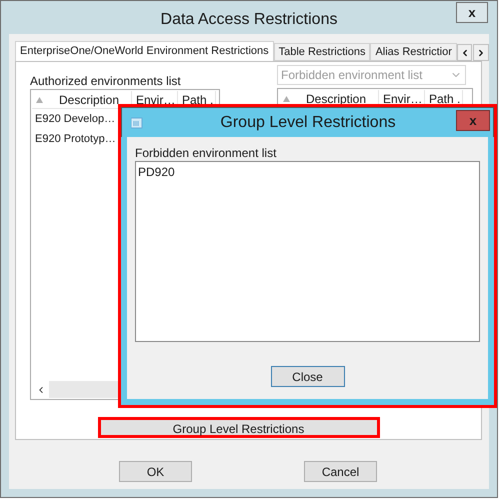 Image resolution: width=499 pixels, height=501 pixels. What do you see at coordinates (308, 122) in the screenshot?
I see `dialog-title: Group Level Restrictions` at bounding box center [308, 122].